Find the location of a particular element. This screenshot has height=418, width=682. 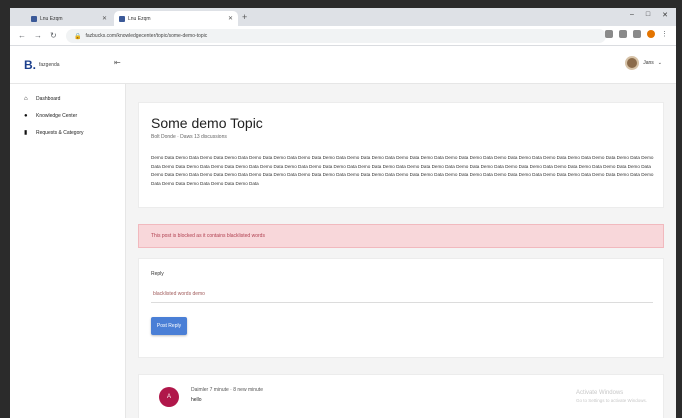

extensions-area: ⋮ is located at coordinates (636, 34).